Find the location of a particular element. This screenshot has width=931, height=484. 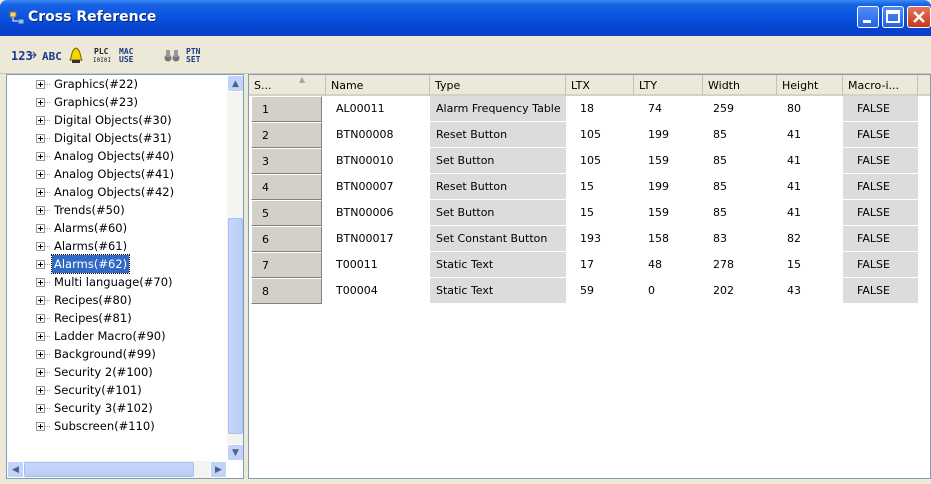

lty-cell: 159 is located at coordinates (658, 212).